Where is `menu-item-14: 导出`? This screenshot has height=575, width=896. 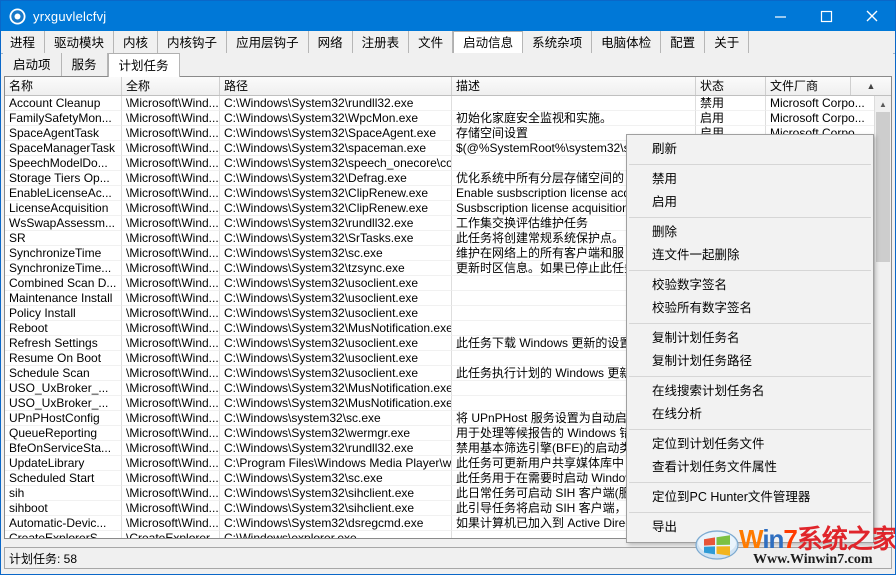 menu-item-14: 导出 is located at coordinates (750, 527).